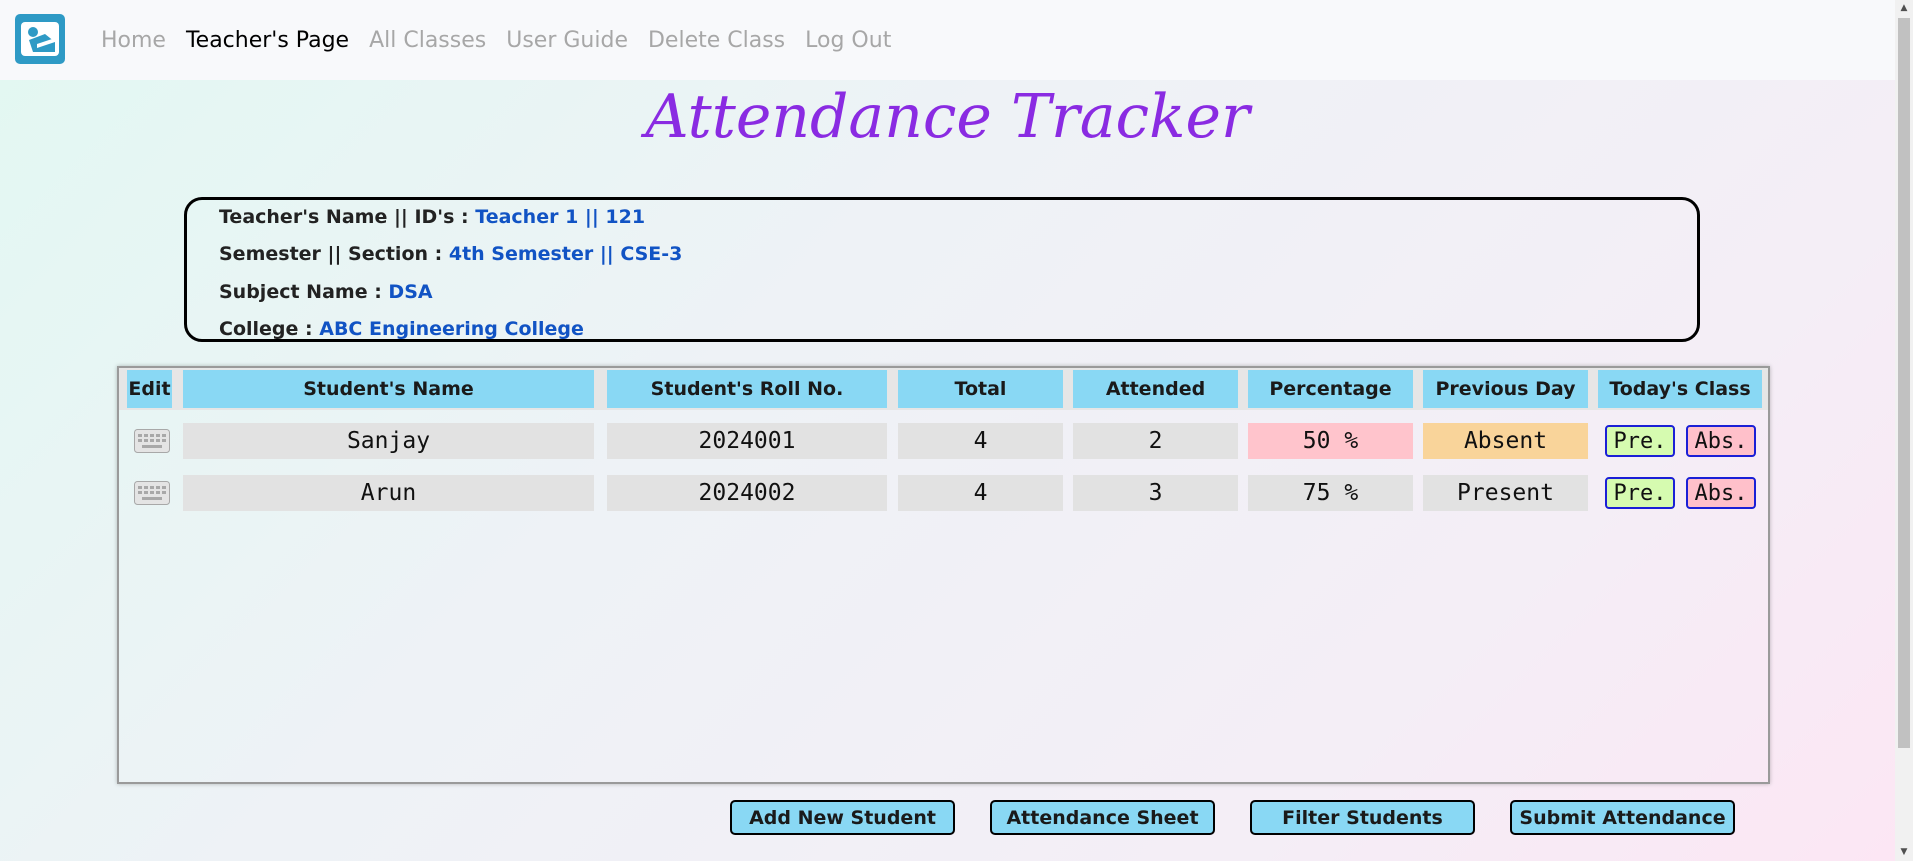 This screenshot has height=861, width=1913. I want to click on subject-label: Subject Name :, so click(300, 292).